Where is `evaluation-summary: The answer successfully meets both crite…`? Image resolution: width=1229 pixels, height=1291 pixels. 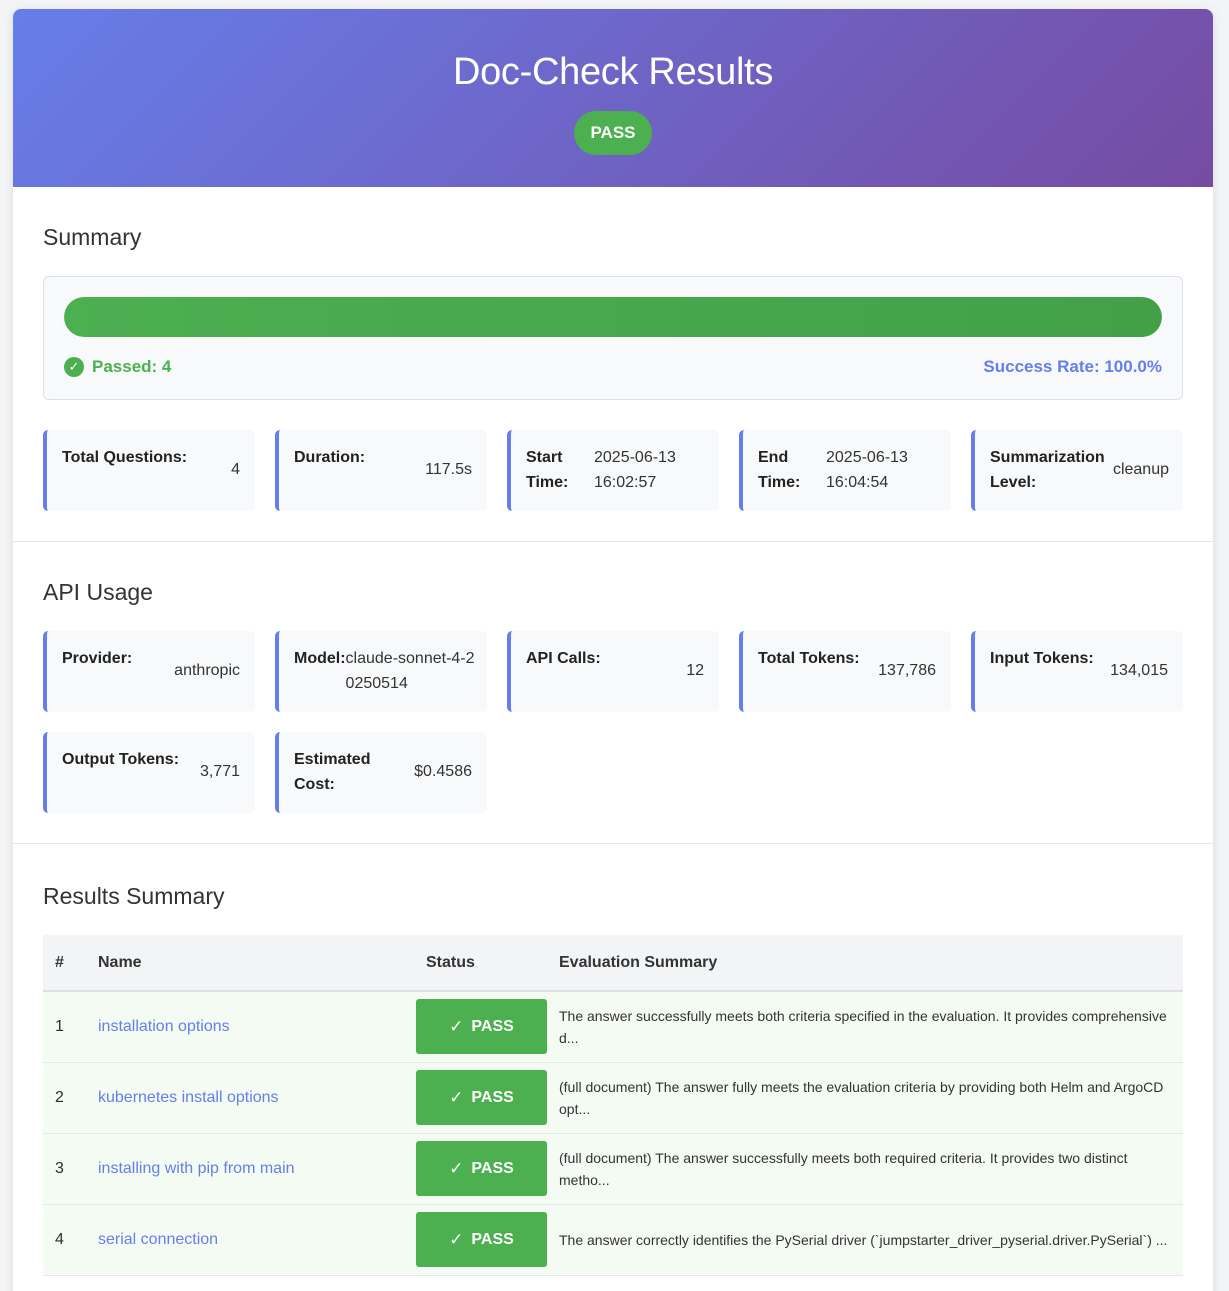
evaluation-summary: The answer successfully meets both crite… is located at coordinates (865, 1027).